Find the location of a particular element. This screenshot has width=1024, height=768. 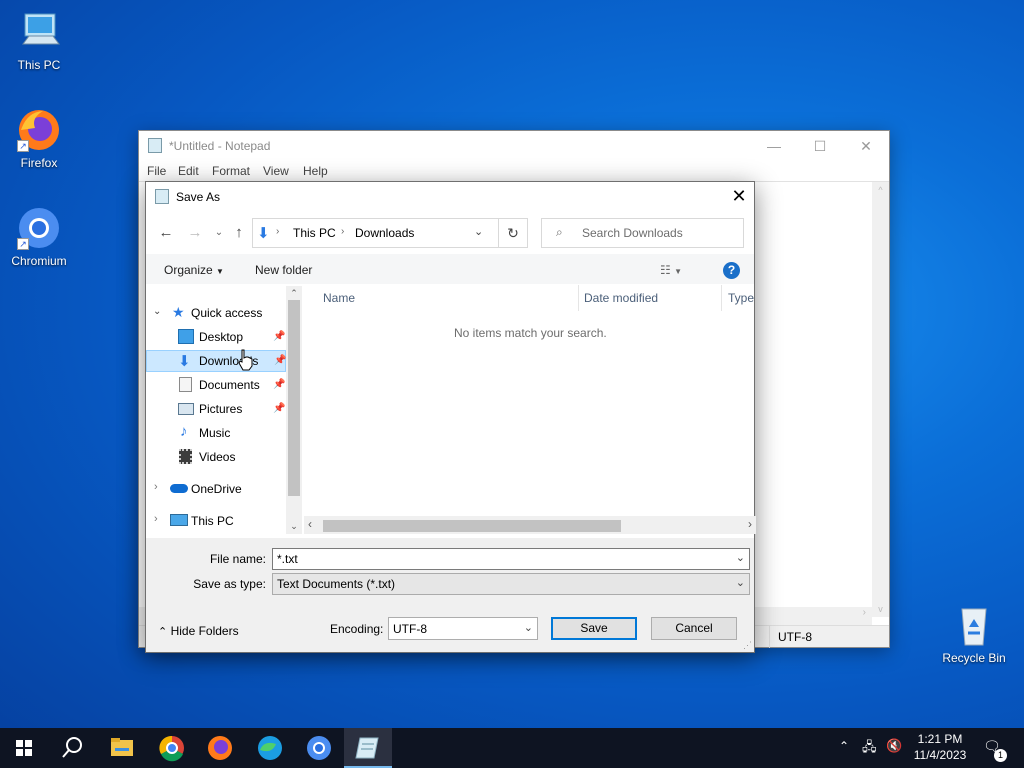

file-name-input: *.txt ⌄ is located at coordinates (511, 559).